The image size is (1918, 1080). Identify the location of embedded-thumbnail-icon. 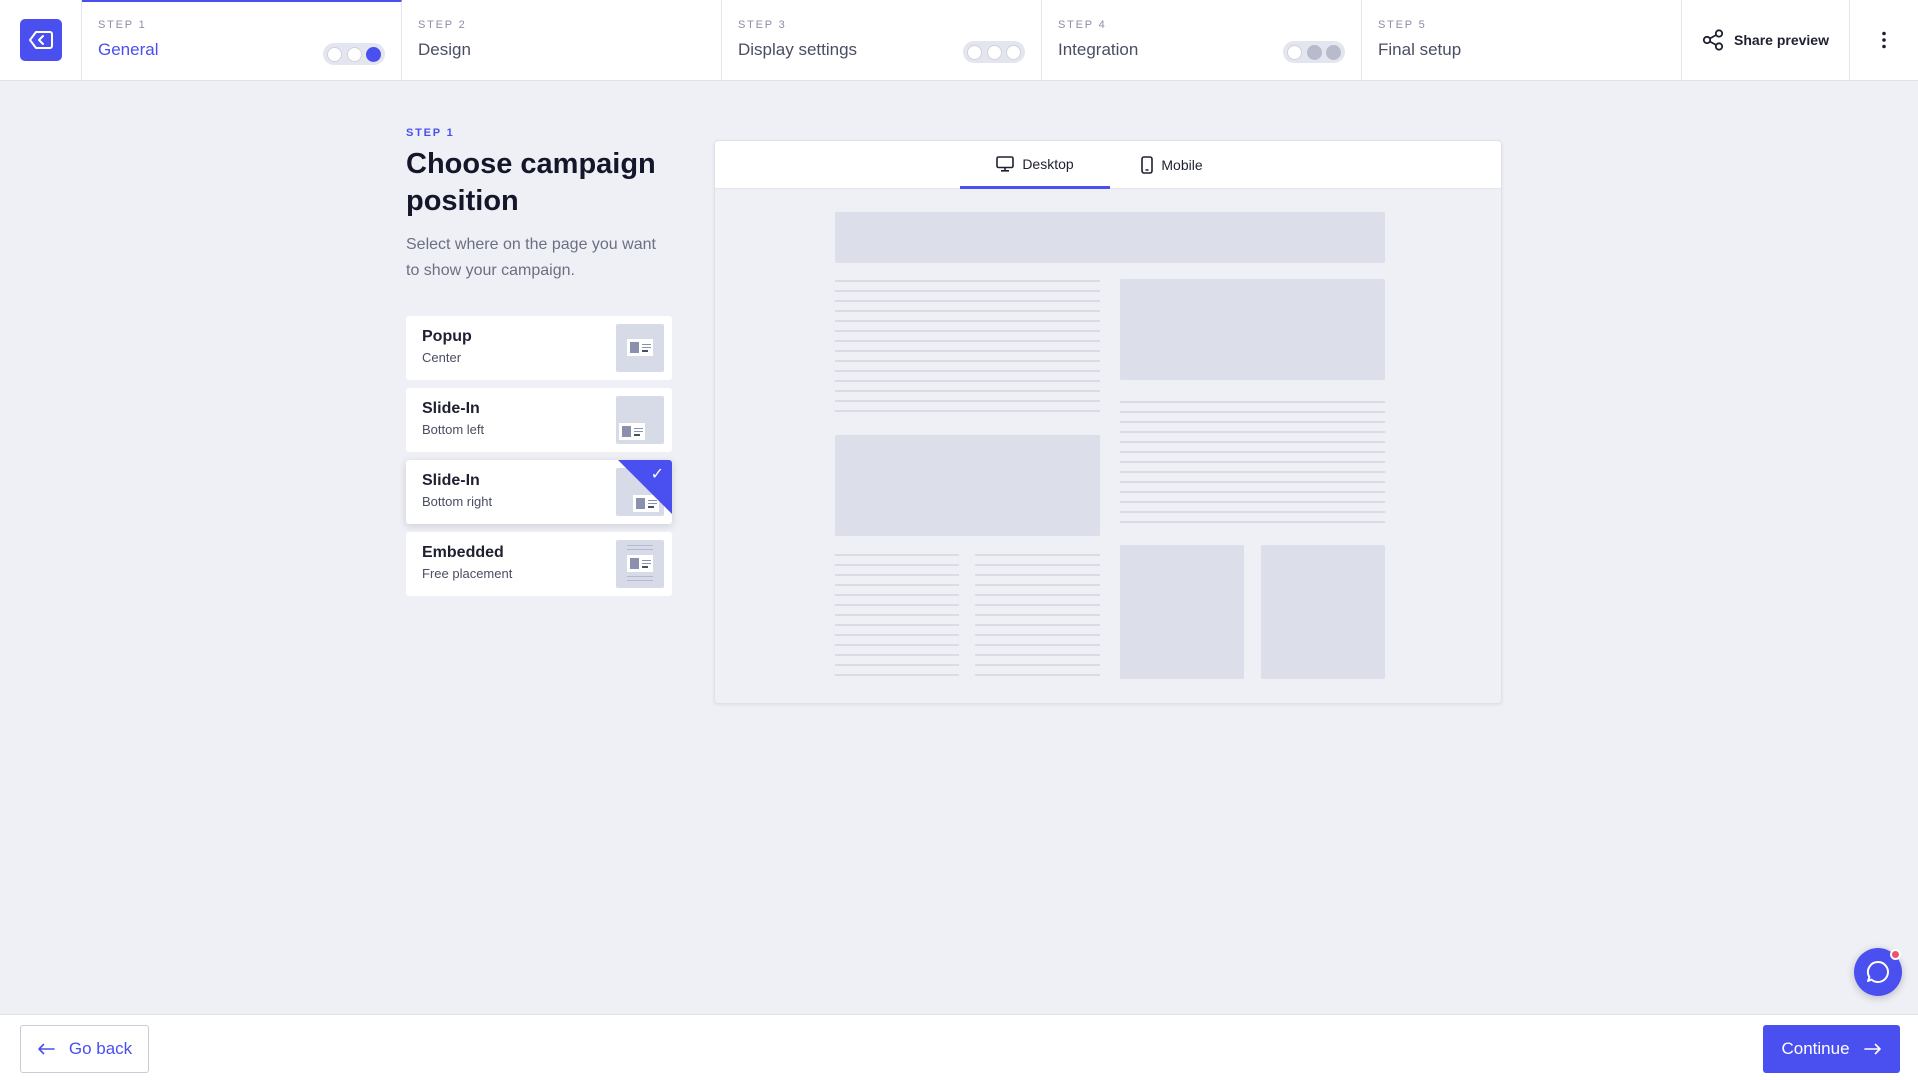
(640, 564).